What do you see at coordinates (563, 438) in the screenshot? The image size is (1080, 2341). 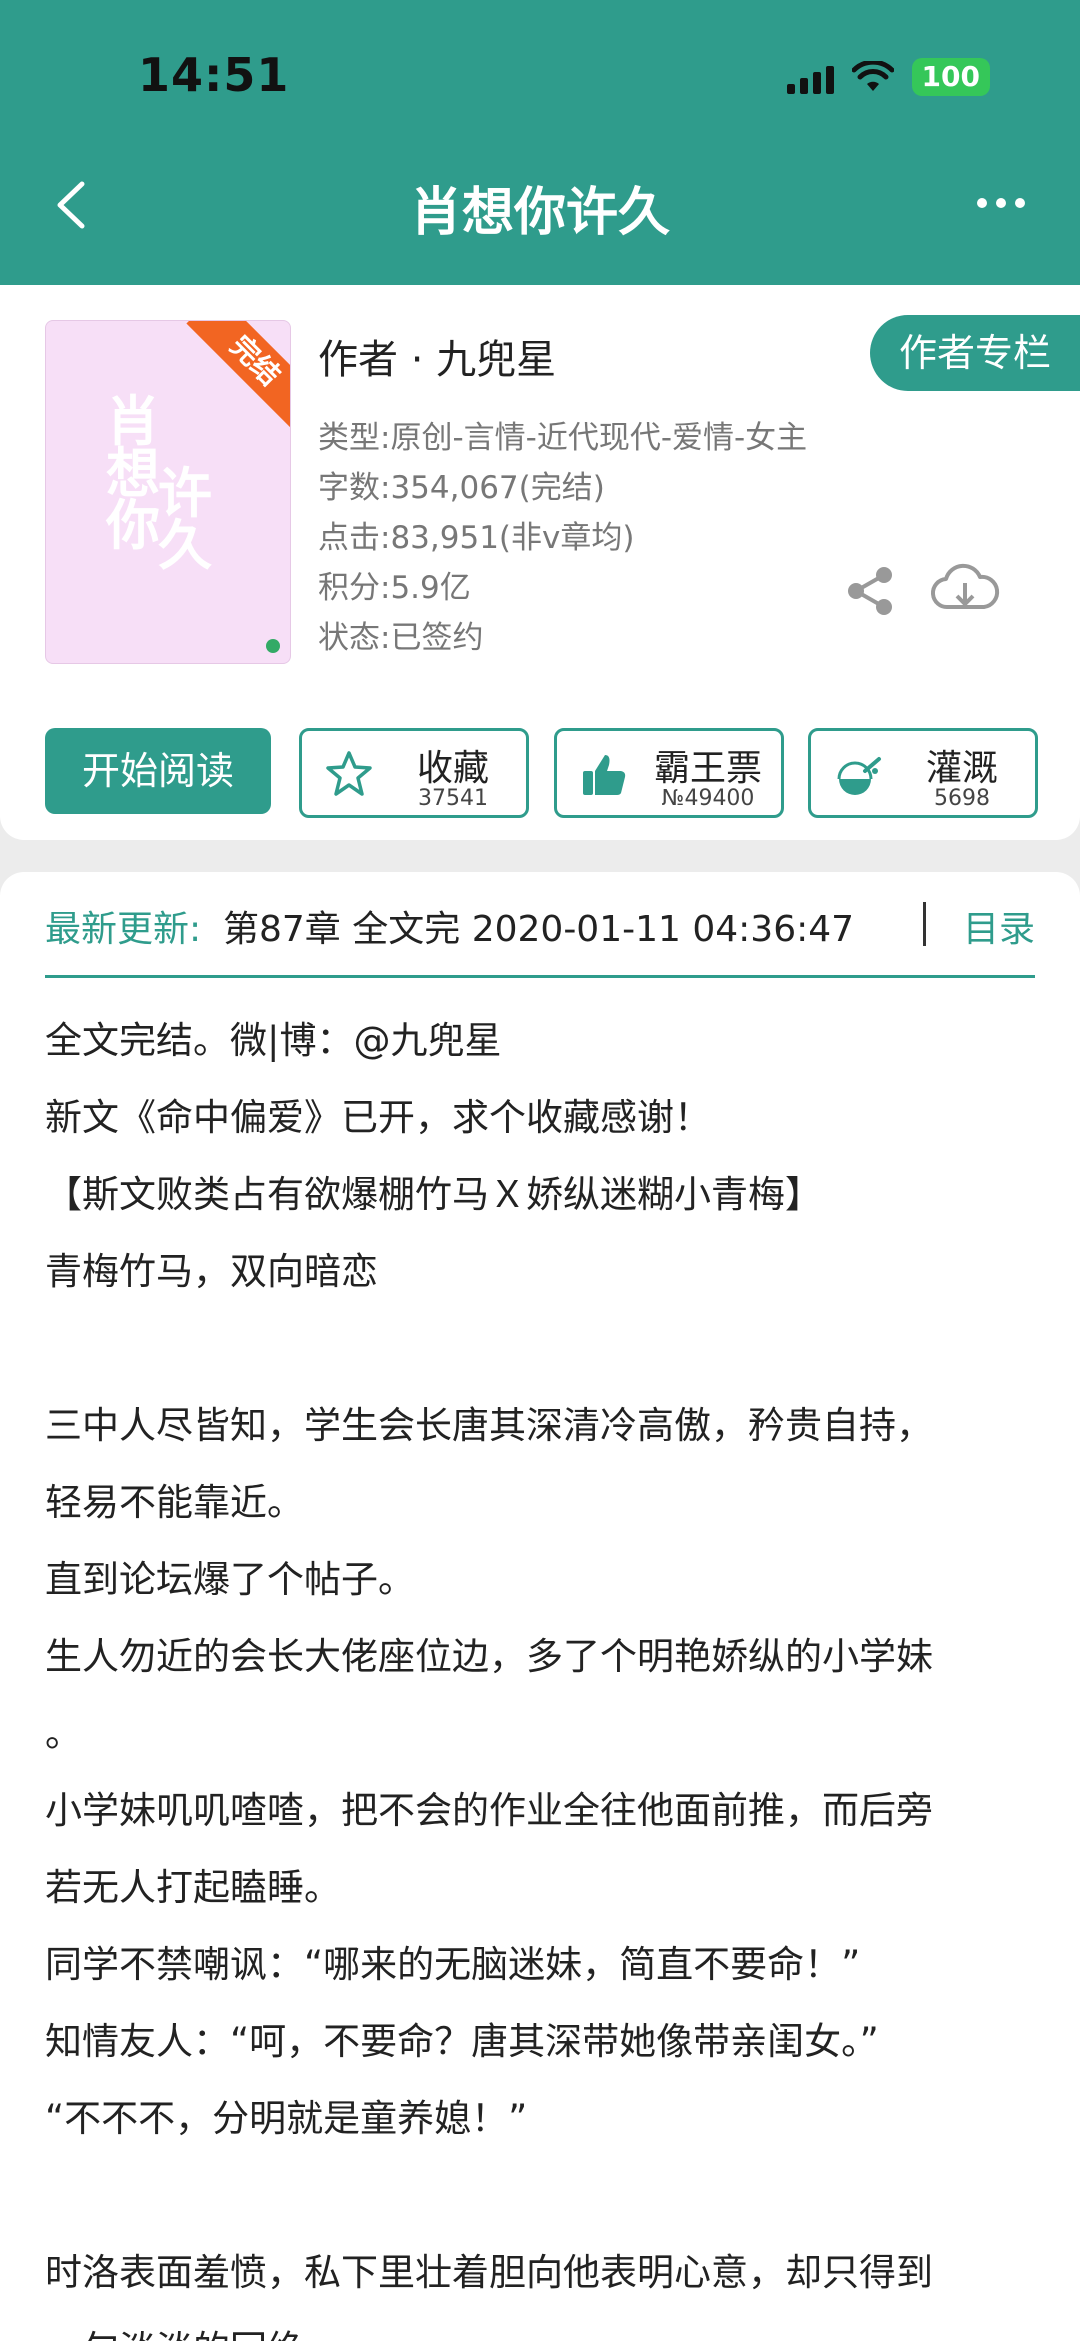 I see `meta-type: 类型:原创-言情-近代现代-爱情-女主` at bounding box center [563, 438].